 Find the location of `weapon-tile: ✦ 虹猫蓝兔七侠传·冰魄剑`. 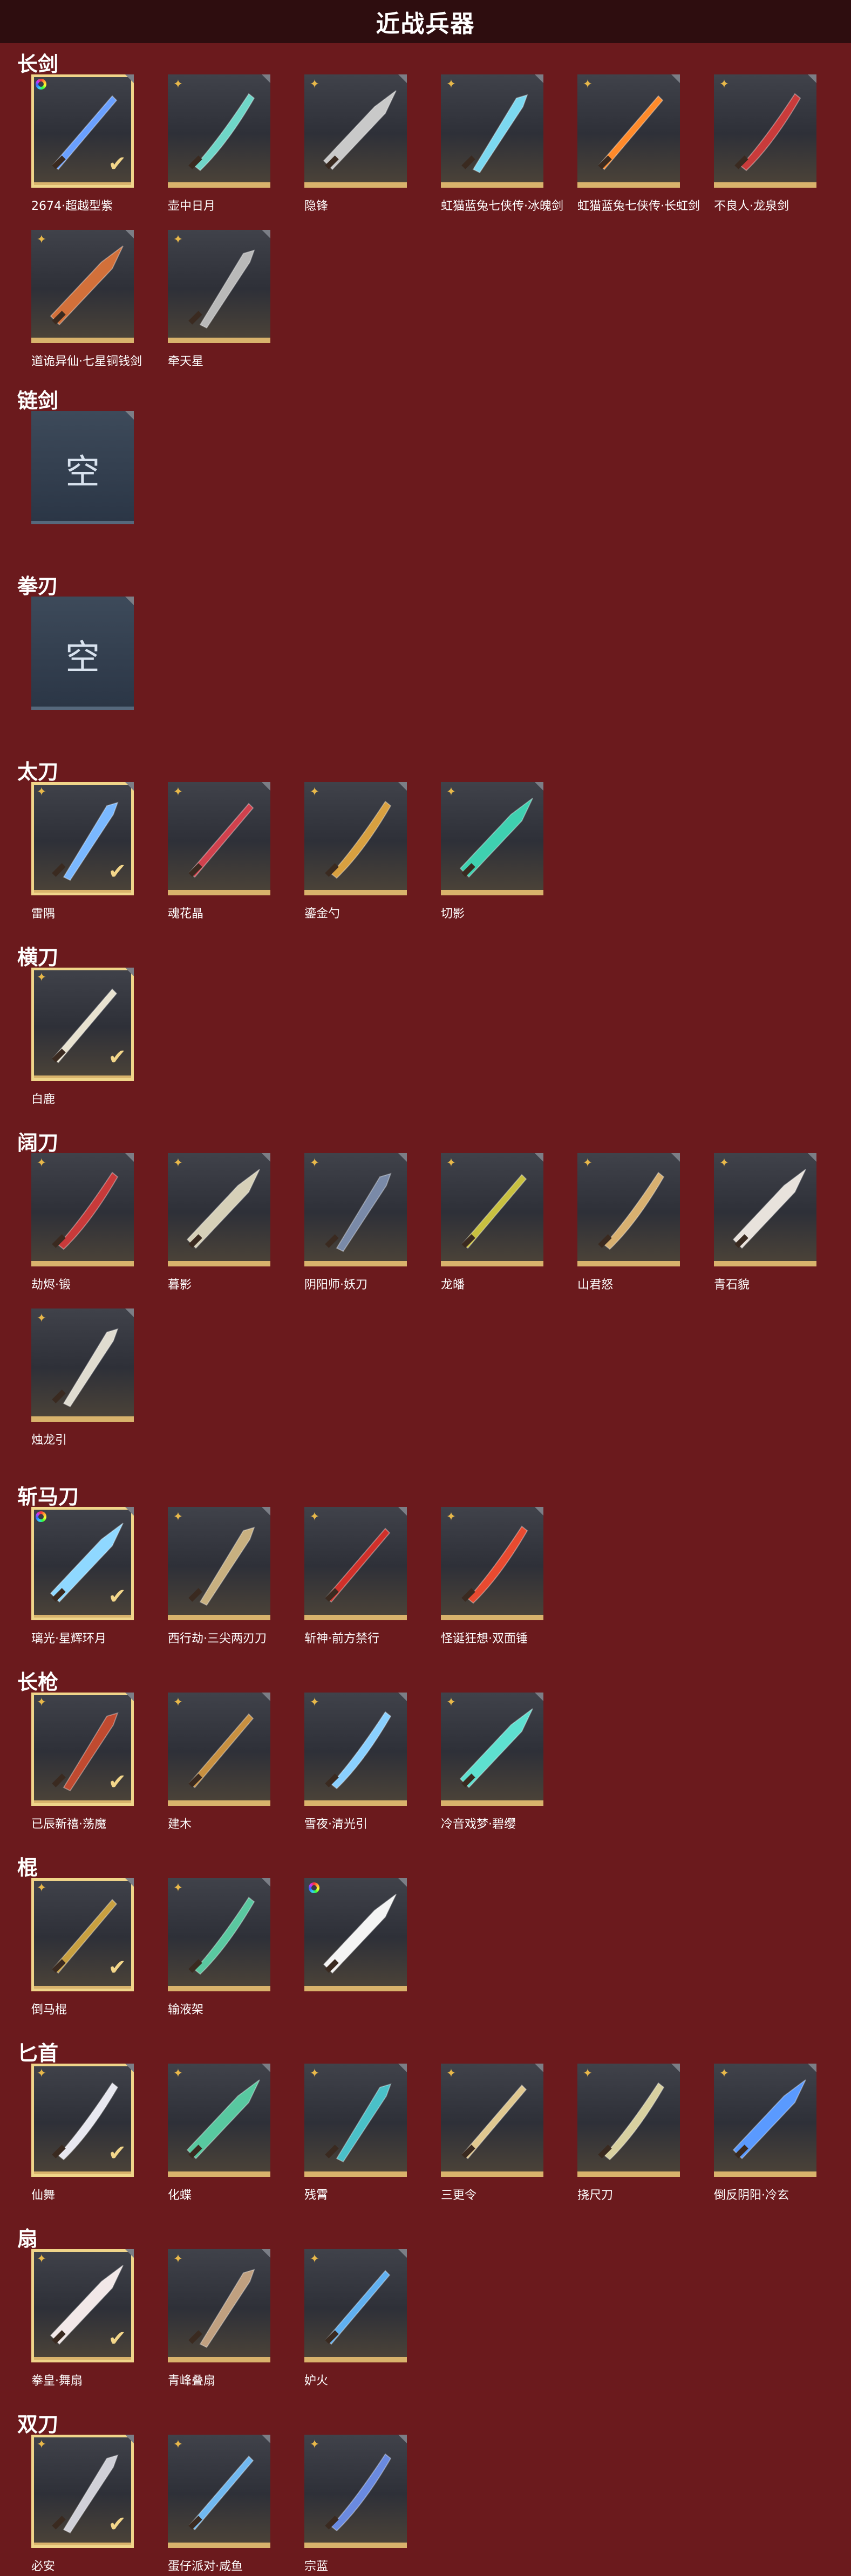

weapon-tile: ✦ 虹猫蓝兔七侠传·冰魄剑 is located at coordinates (502, 143).